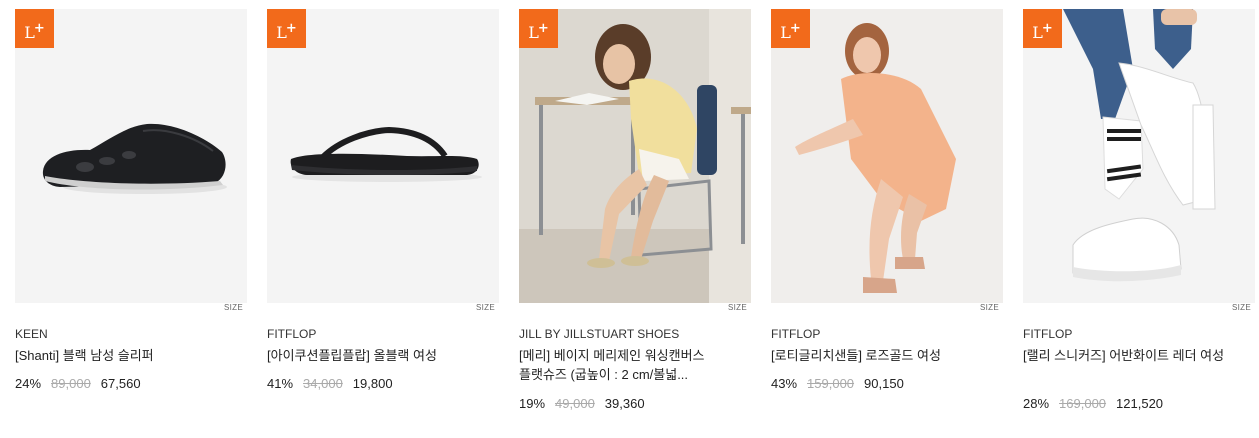 The height and width of the screenshot is (438, 1259). I want to click on black-flip-flop-image, so click(383, 156).